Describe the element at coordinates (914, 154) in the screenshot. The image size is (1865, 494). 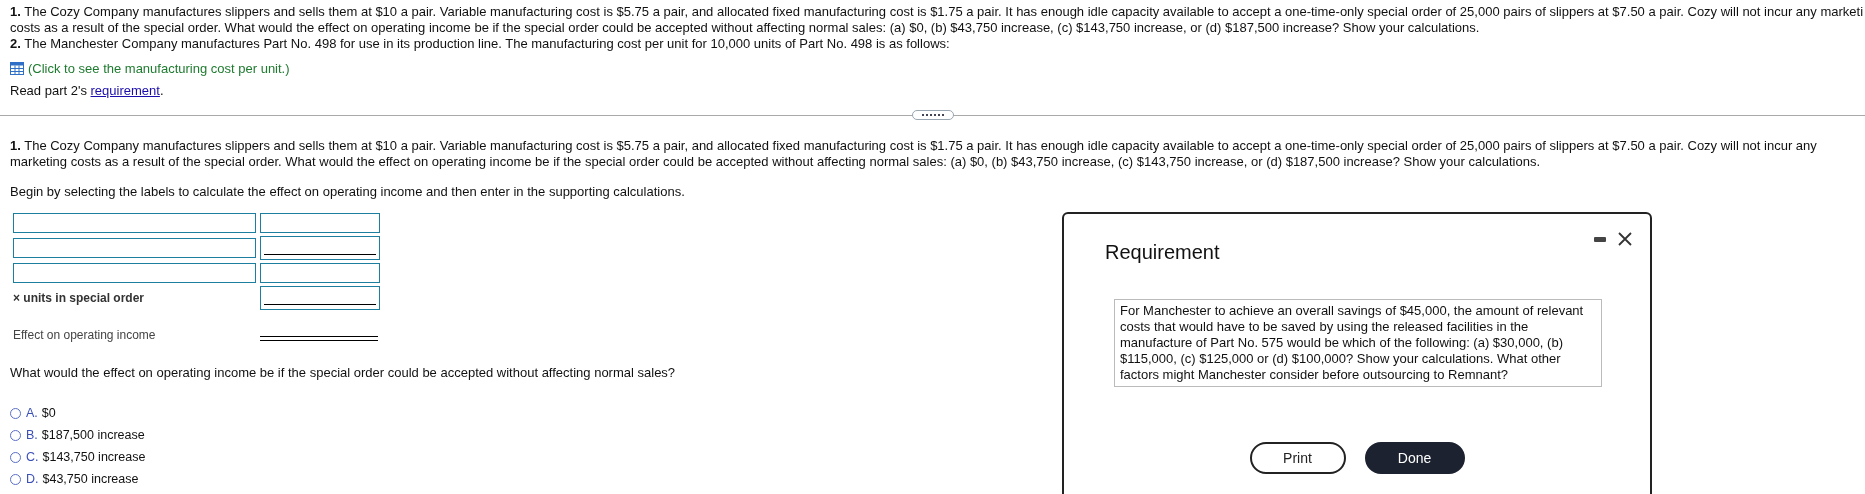
I see `question-text: 1. The Cozy Company manufactures slippers and sells them at $10 a pair. Variable manufacturing cost is $5.75 a pair, and allocated fixed manufacturing cost is $1.75 a pair. It has enough idle capacity available to accept a one-time-only special order of 25,000 pairs of slippers at $7.50 a pair. Cozy will not incur any marketing costs as a result of the special order. What would the effect on operating income be if the special order could be accepted without affecting normal sales: (a) $0, (b) $43,750 increase, (c) $143,750 increase, or (d) $187,500 increase? Show your calculations.` at that location.